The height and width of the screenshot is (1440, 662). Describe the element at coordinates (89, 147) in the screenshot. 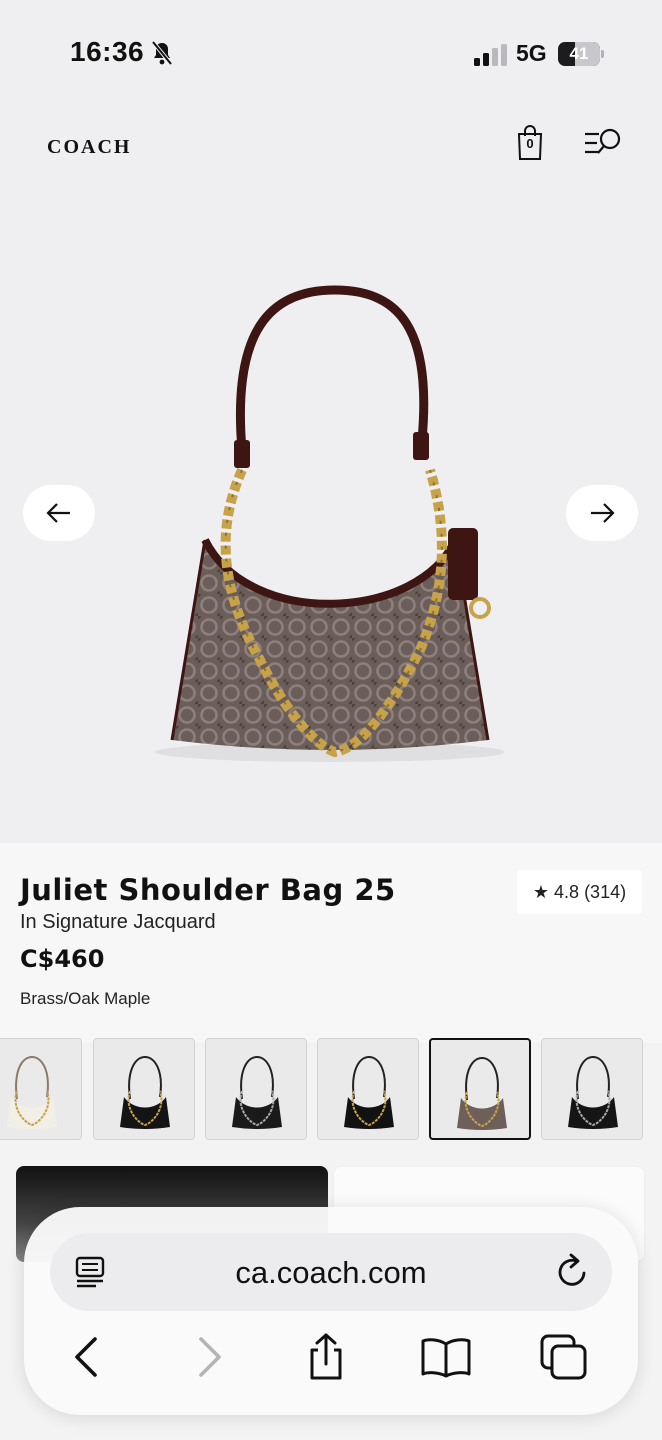

I see `coach-logo: COACH` at that location.